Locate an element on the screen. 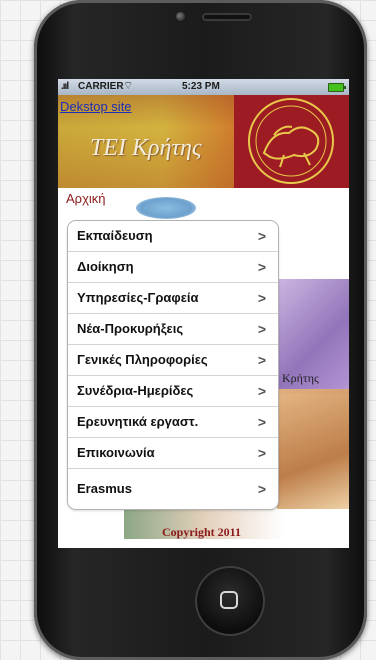 Image resolution: width=376 pixels, height=660 pixels. menu-item-administration: Διοίκηση > is located at coordinates (173, 267).